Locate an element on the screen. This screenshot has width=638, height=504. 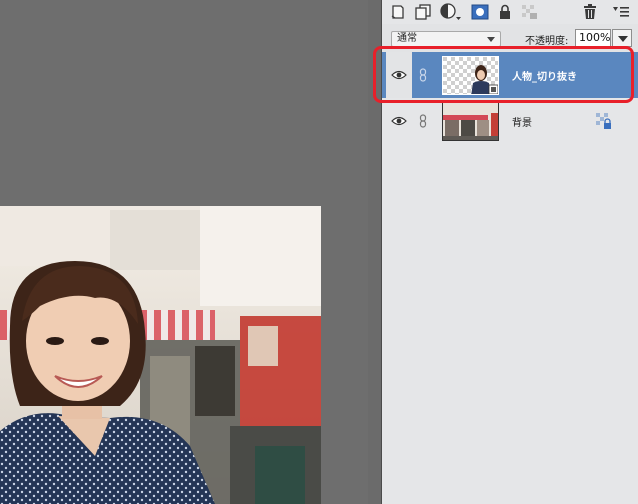
opacity-input: 100% is located at coordinates (593, 38).